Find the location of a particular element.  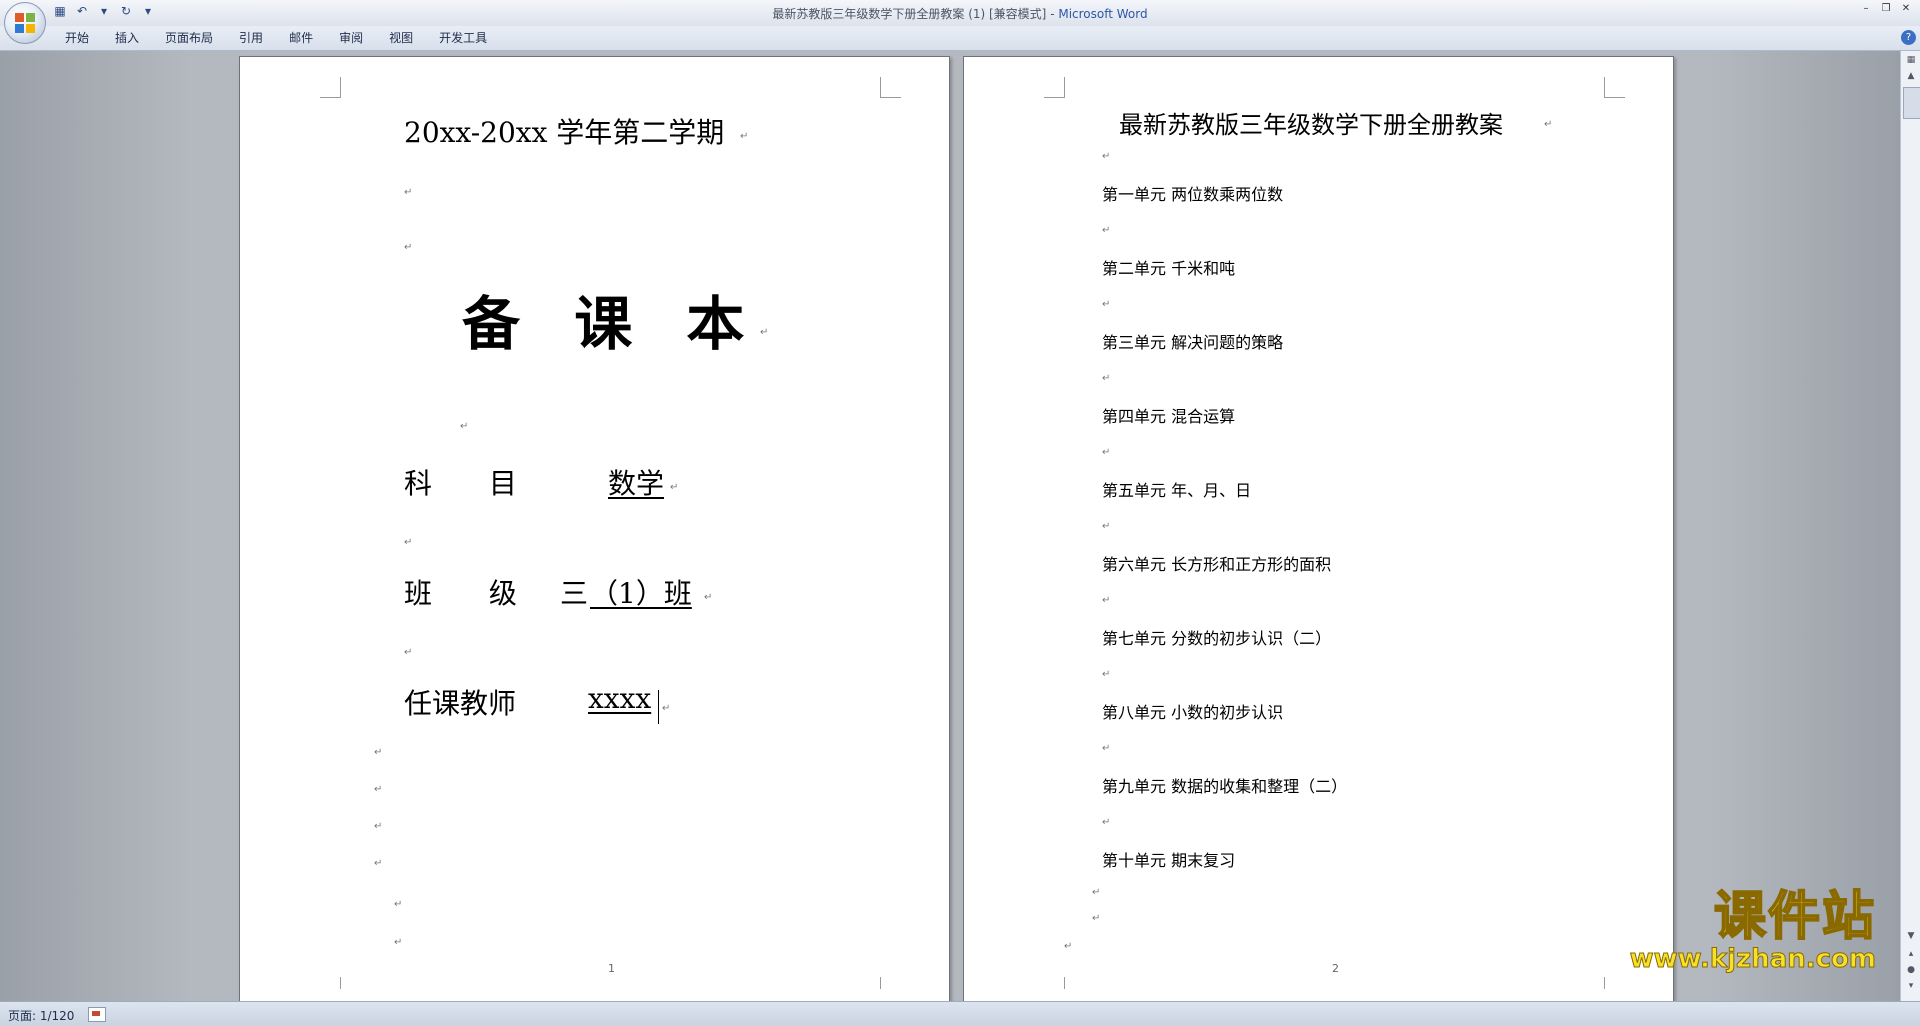

subject-value: 数学 is located at coordinates (636, 483).